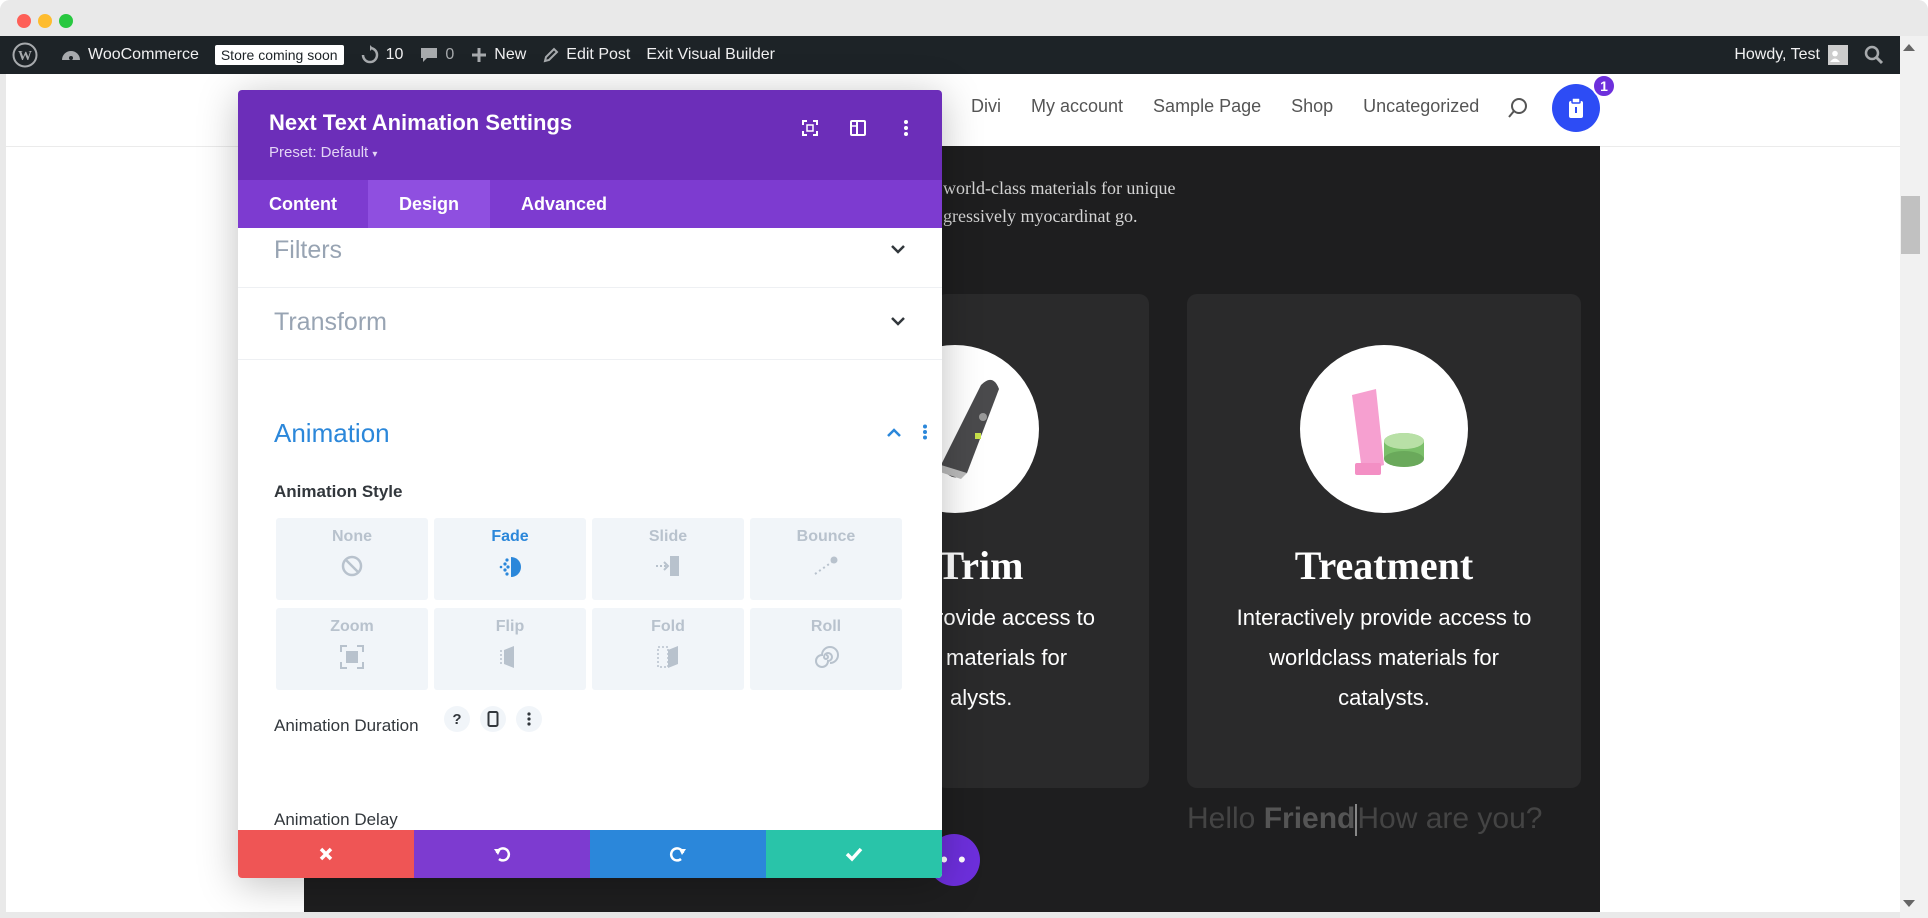 The image size is (1928, 918). I want to click on columns-icon, so click(858, 128).